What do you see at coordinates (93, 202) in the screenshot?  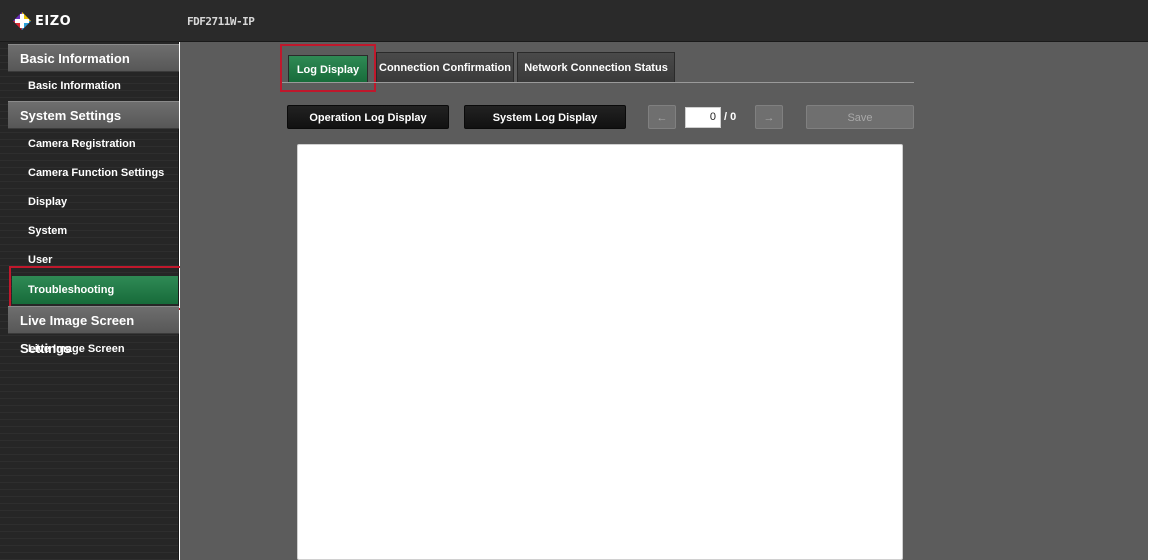 I see `sidebar-item-display: Display` at bounding box center [93, 202].